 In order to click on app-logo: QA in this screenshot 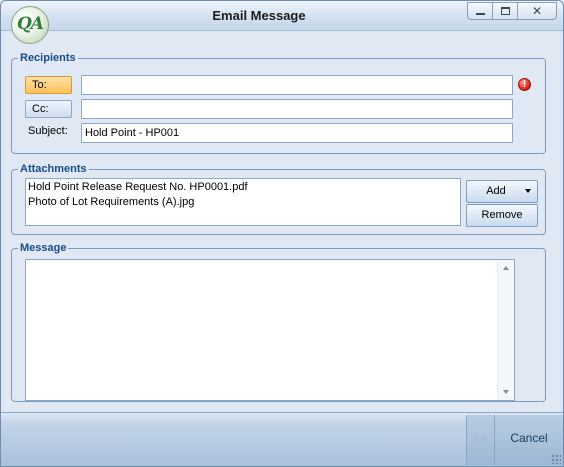, I will do `click(30, 25)`.